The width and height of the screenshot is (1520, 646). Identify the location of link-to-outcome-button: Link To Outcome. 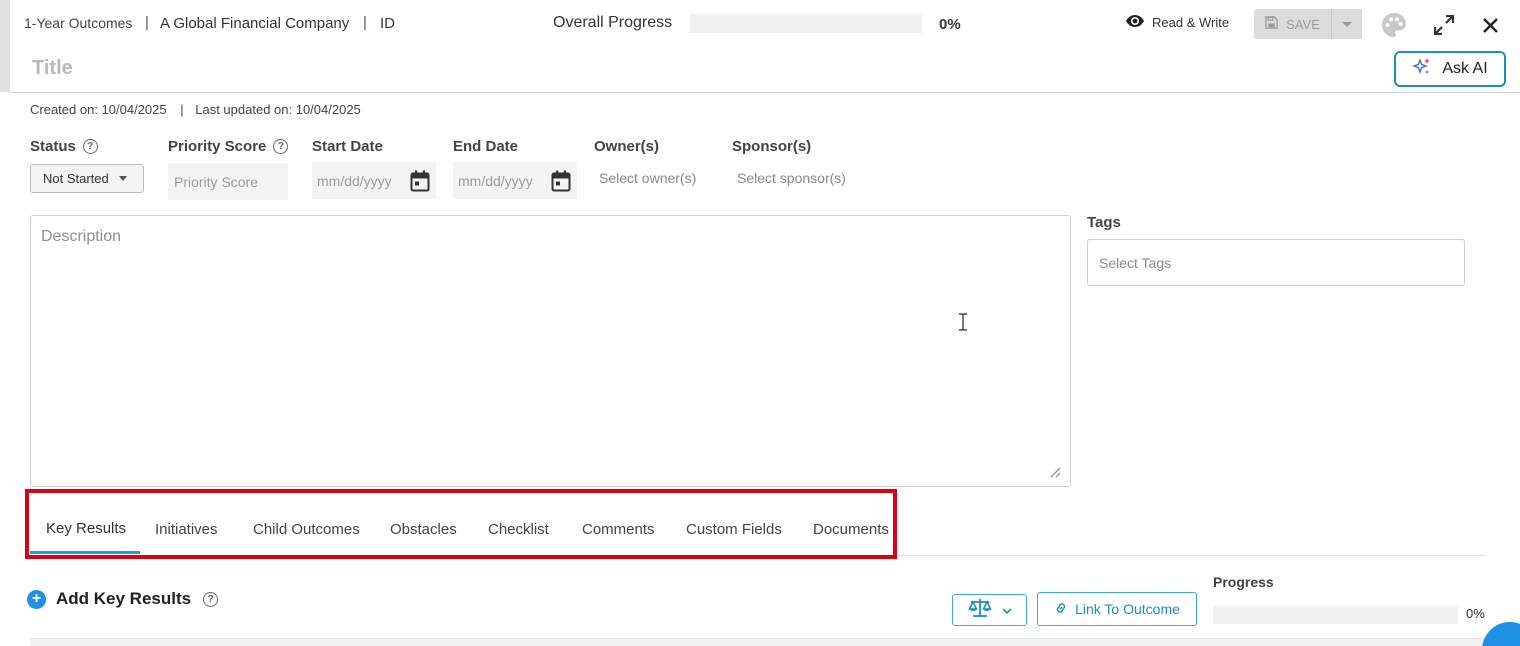
(1117, 609).